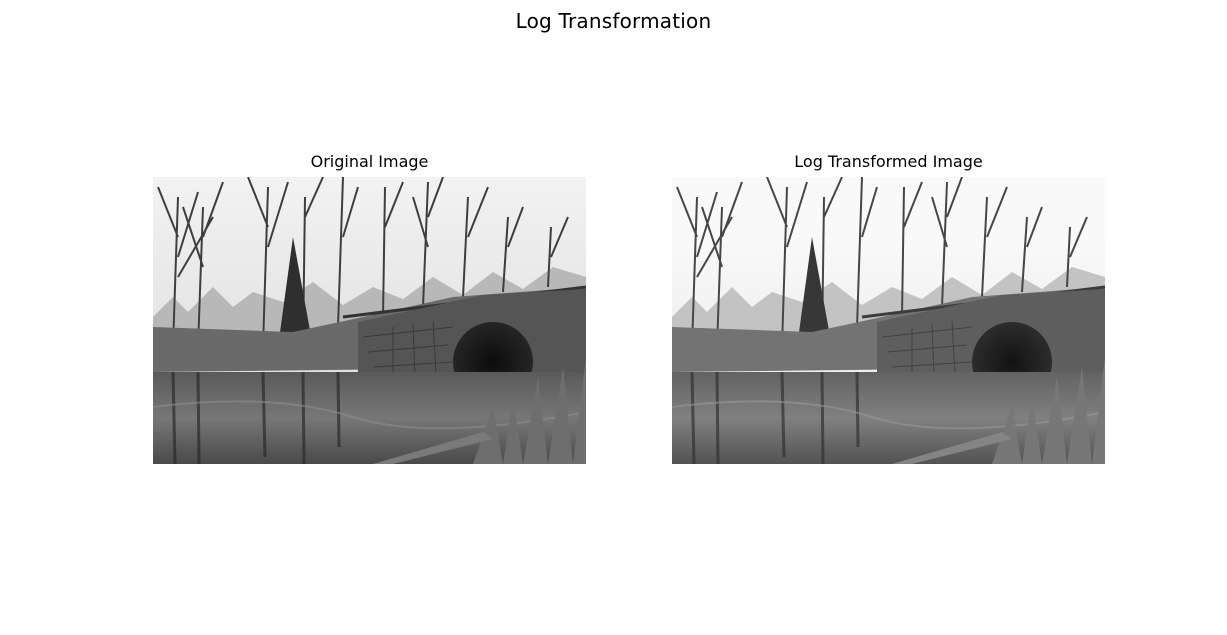 Image resolution: width=1227 pixels, height=635 pixels. What do you see at coordinates (613, 21) in the screenshot?
I see `figure-title: Log Transformation` at bounding box center [613, 21].